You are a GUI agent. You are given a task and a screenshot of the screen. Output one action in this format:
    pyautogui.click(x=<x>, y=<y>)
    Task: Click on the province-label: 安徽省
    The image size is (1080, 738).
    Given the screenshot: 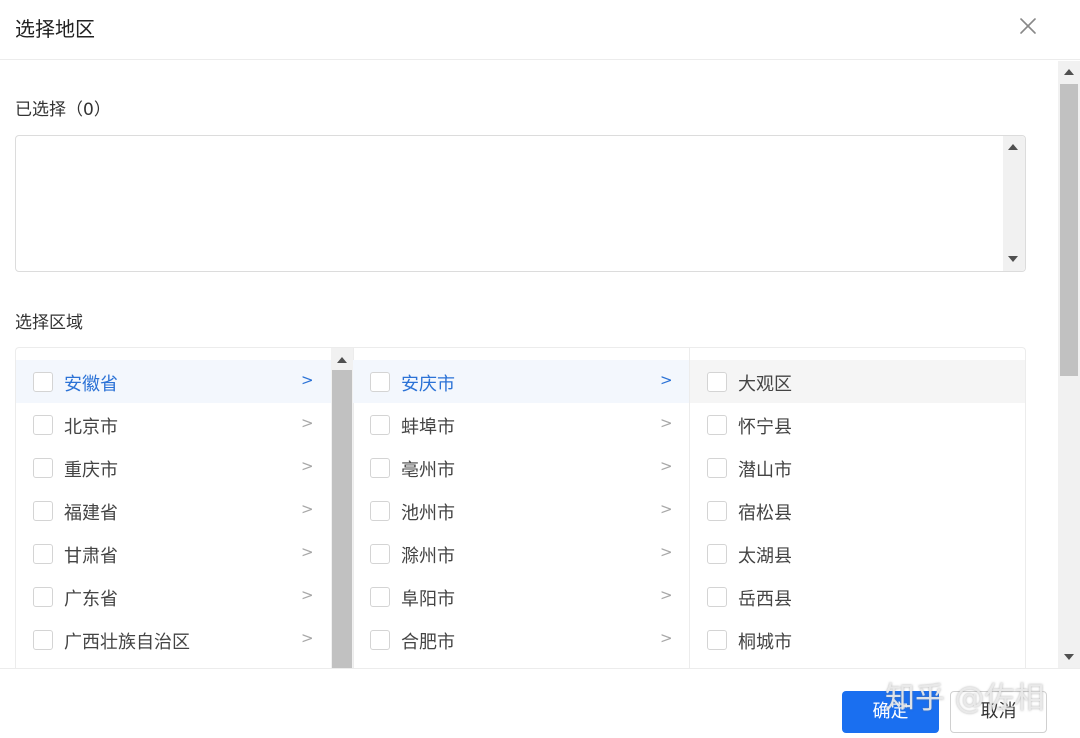 What is the action you would take?
    pyautogui.click(x=91, y=384)
    